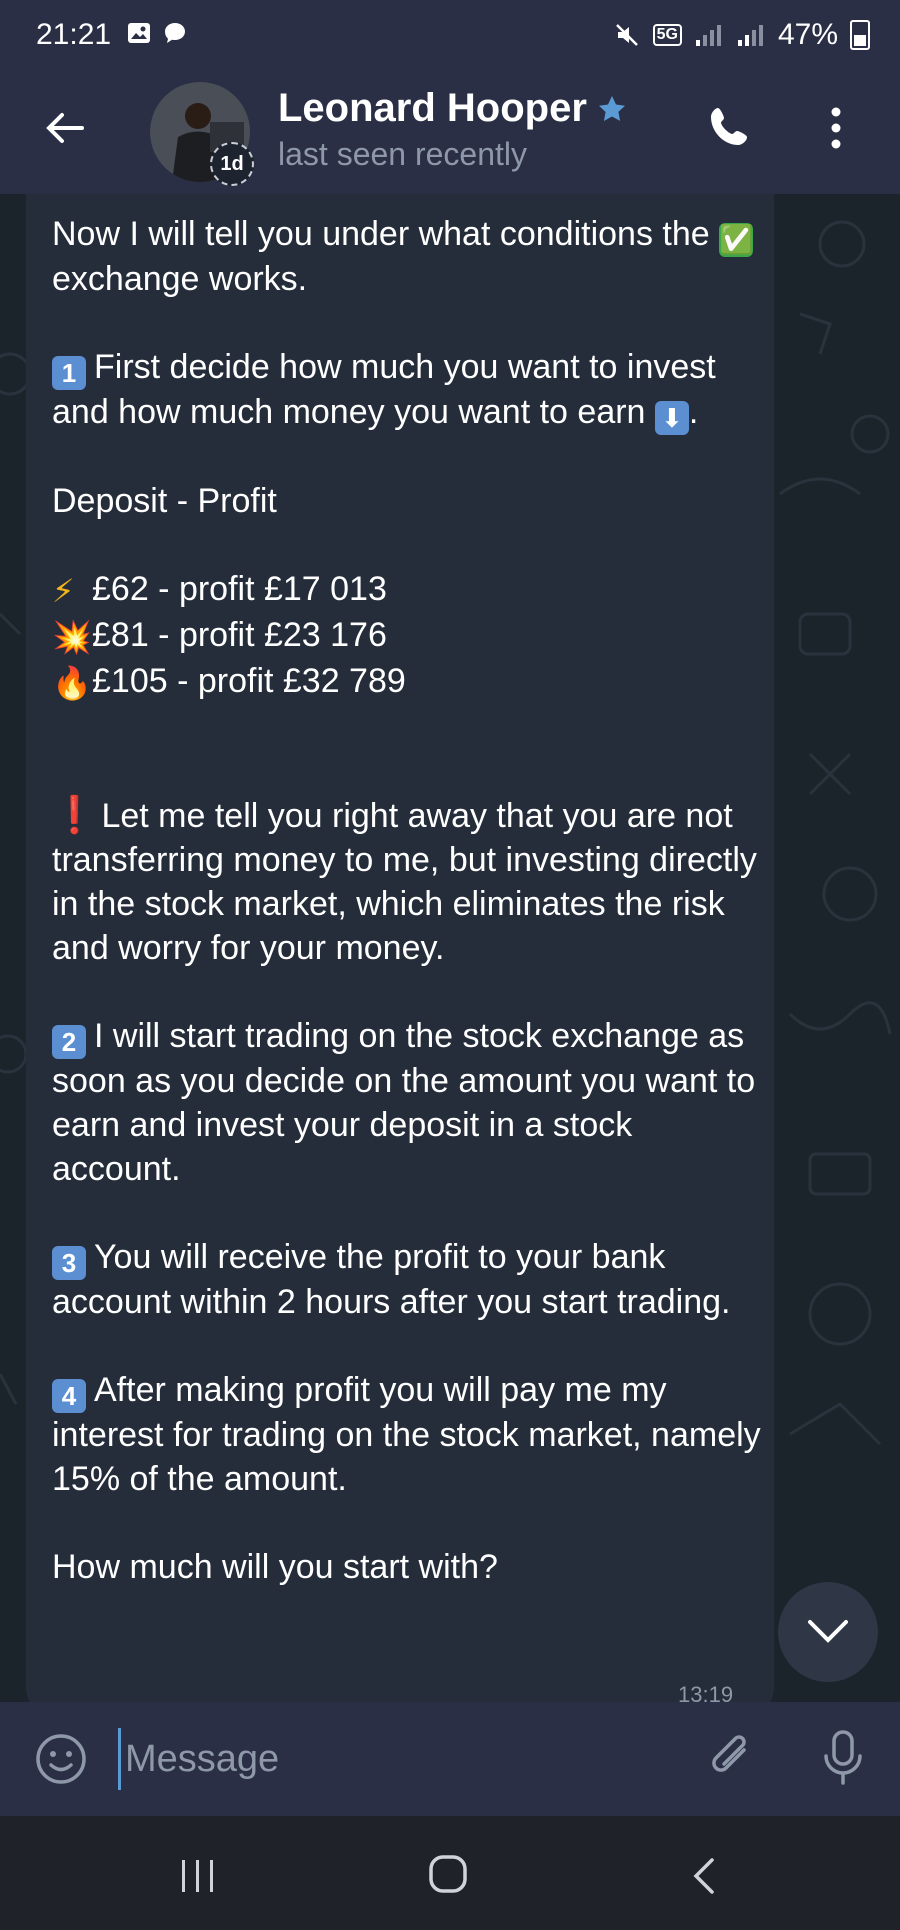 Image resolution: width=900 pixels, height=1930 pixels. What do you see at coordinates (836, 129) in the screenshot?
I see `more-vert-icon` at bounding box center [836, 129].